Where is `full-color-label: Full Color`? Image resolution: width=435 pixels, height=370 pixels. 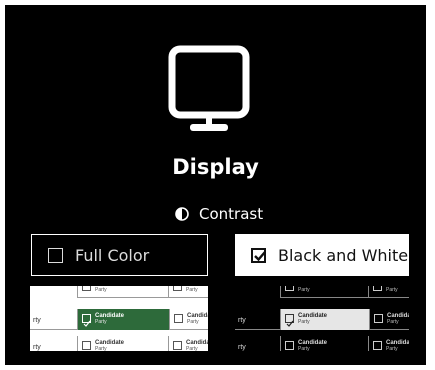
full-color-label: Full Color is located at coordinates (112, 255).